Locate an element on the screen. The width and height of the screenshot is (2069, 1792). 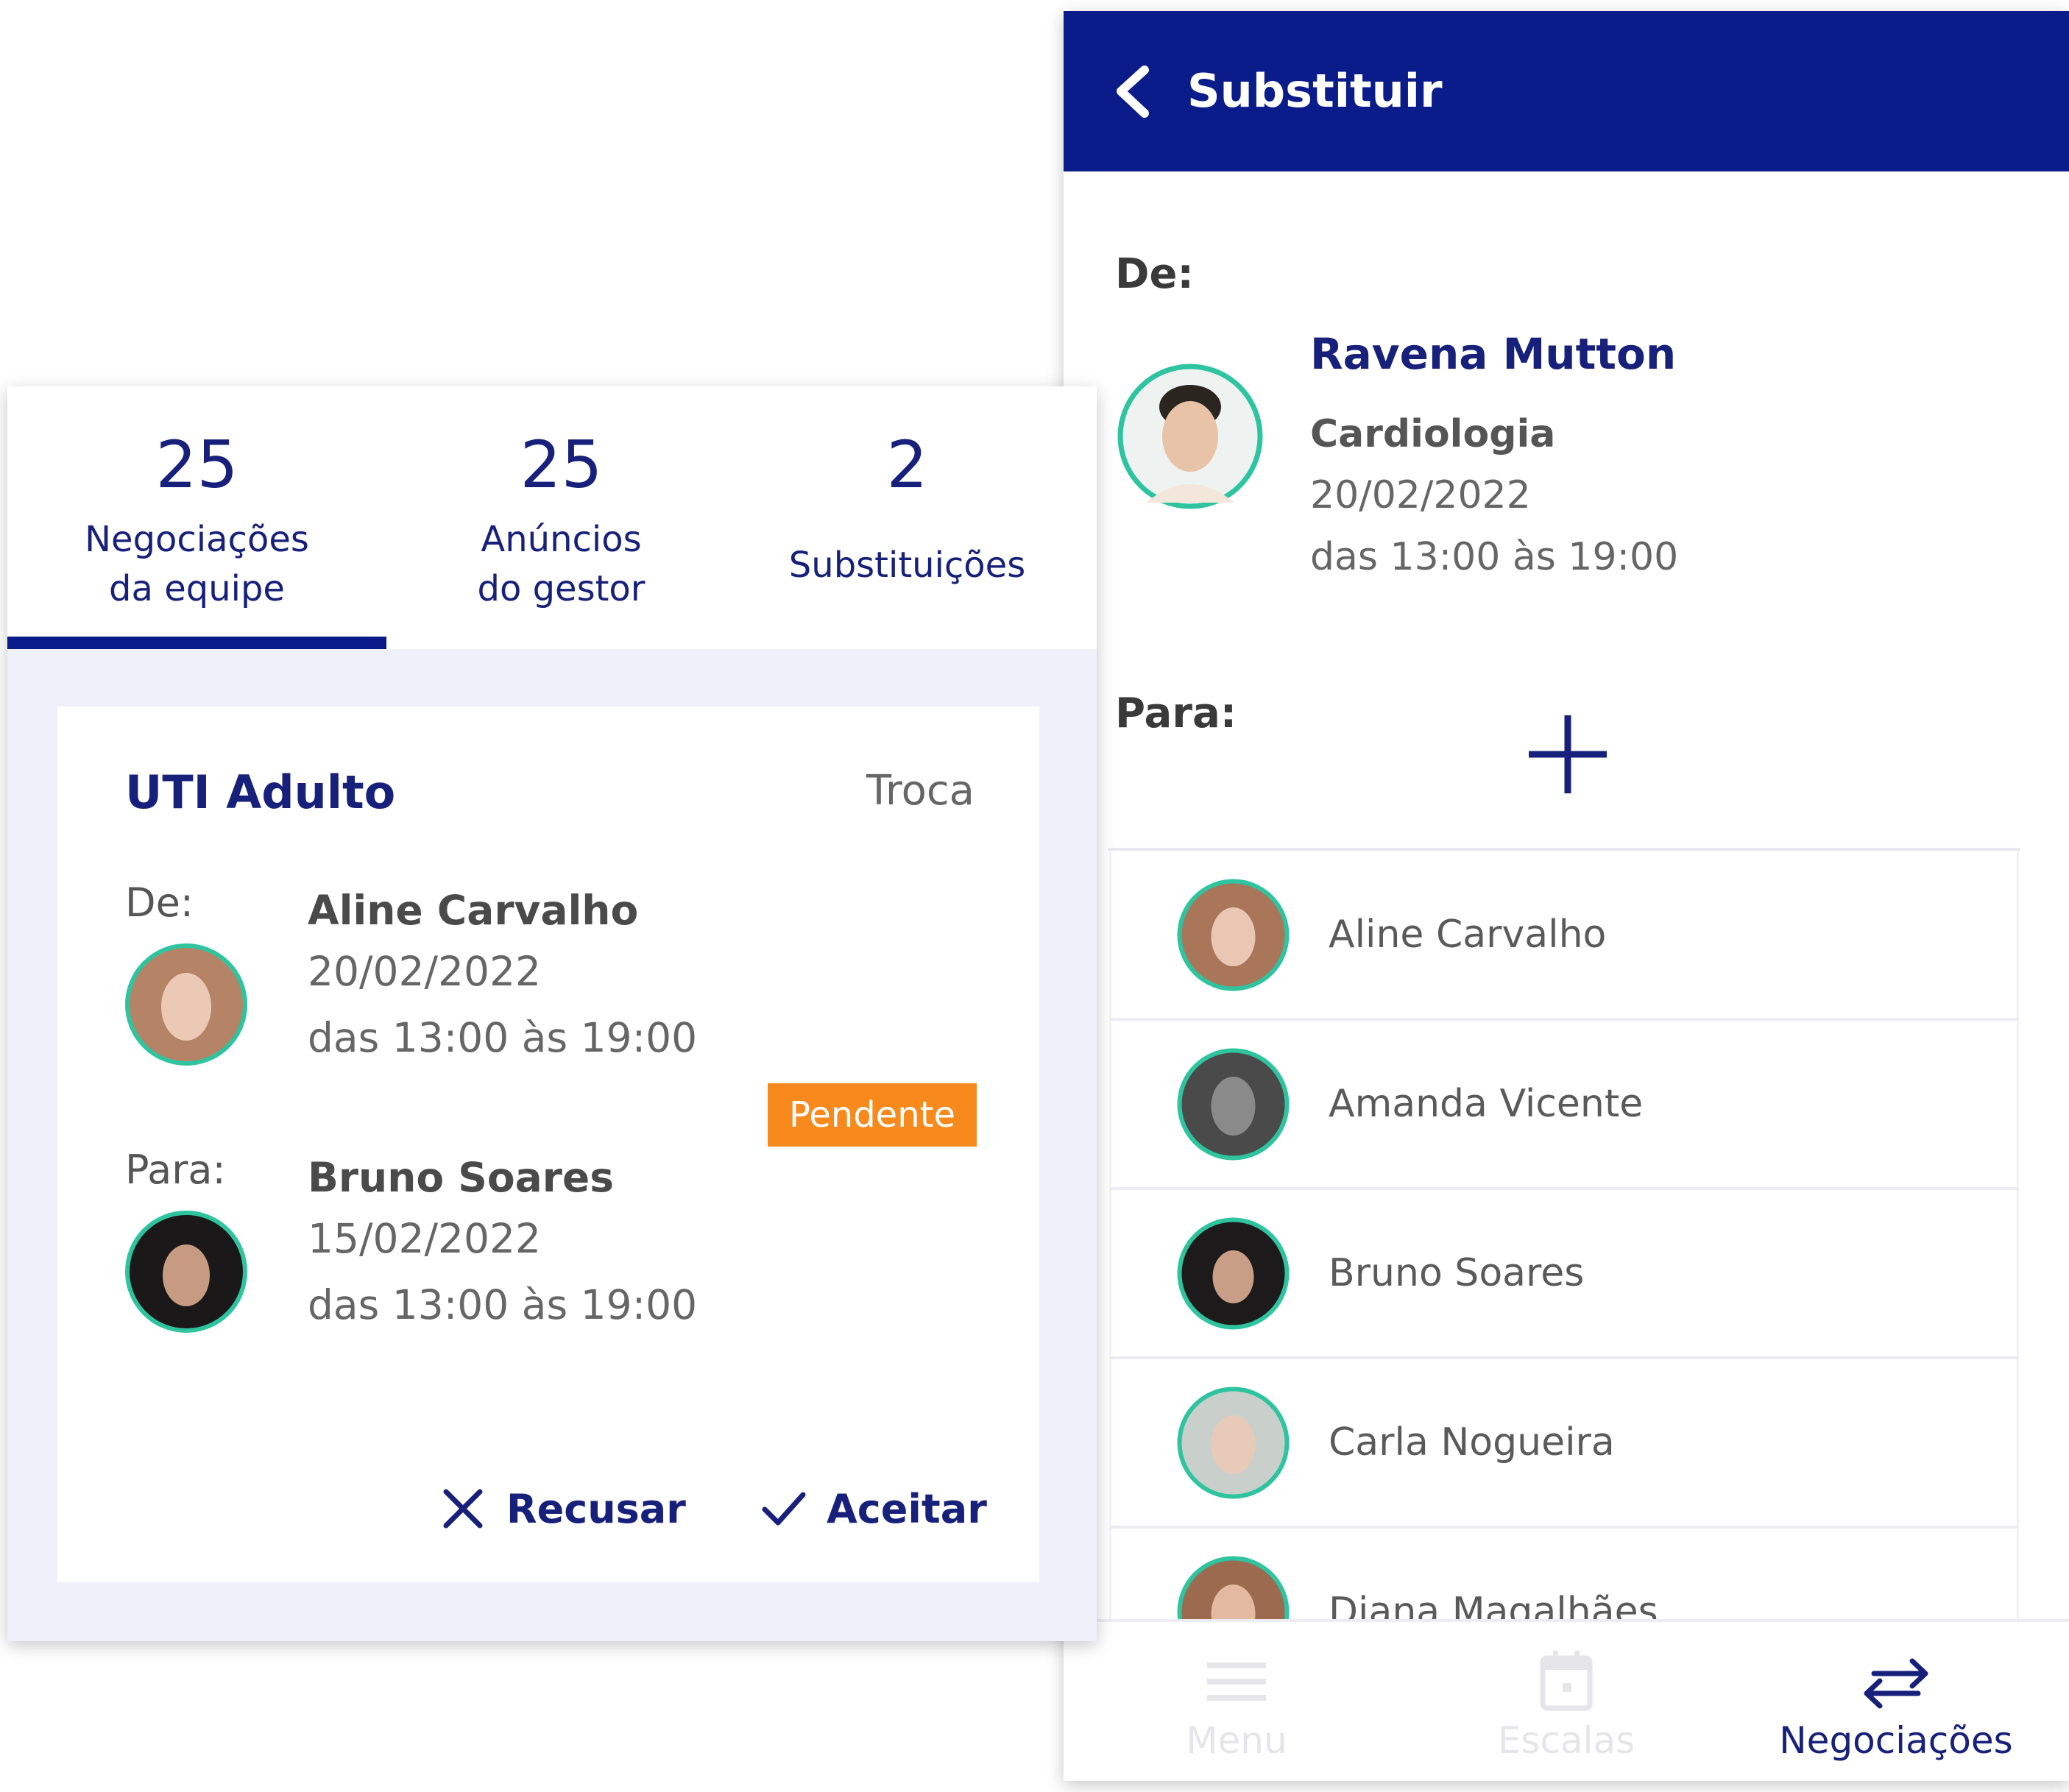
decline-label: Recusar is located at coordinates (596, 1508).